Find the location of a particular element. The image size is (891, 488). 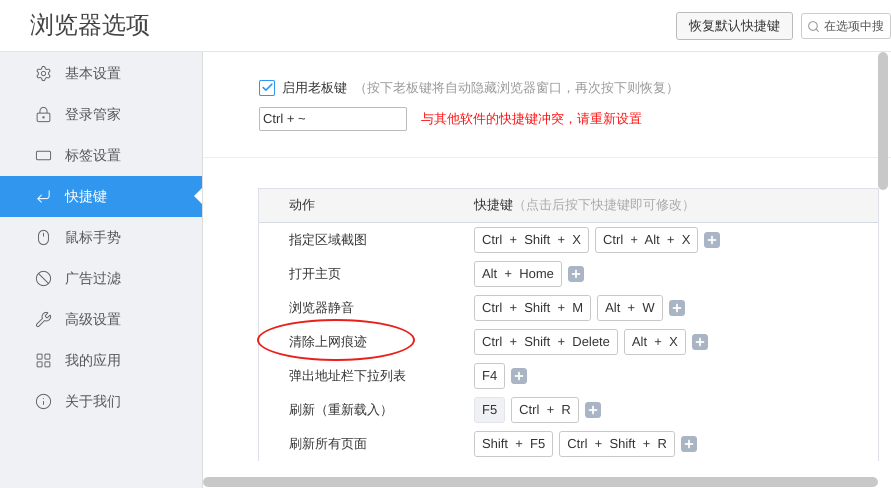

horizontal-scrollbar-thumb is located at coordinates (540, 482).